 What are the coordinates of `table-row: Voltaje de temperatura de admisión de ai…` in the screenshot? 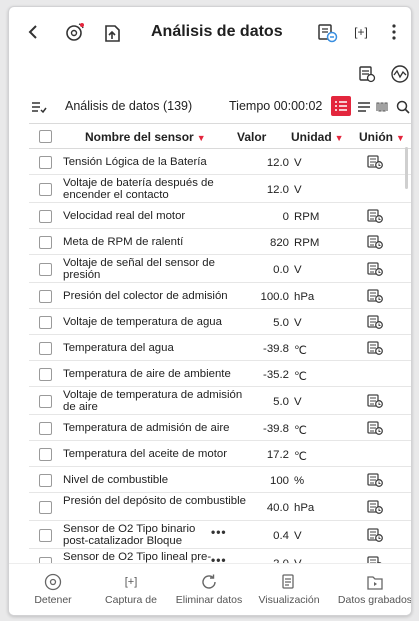 It's located at (220, 401).